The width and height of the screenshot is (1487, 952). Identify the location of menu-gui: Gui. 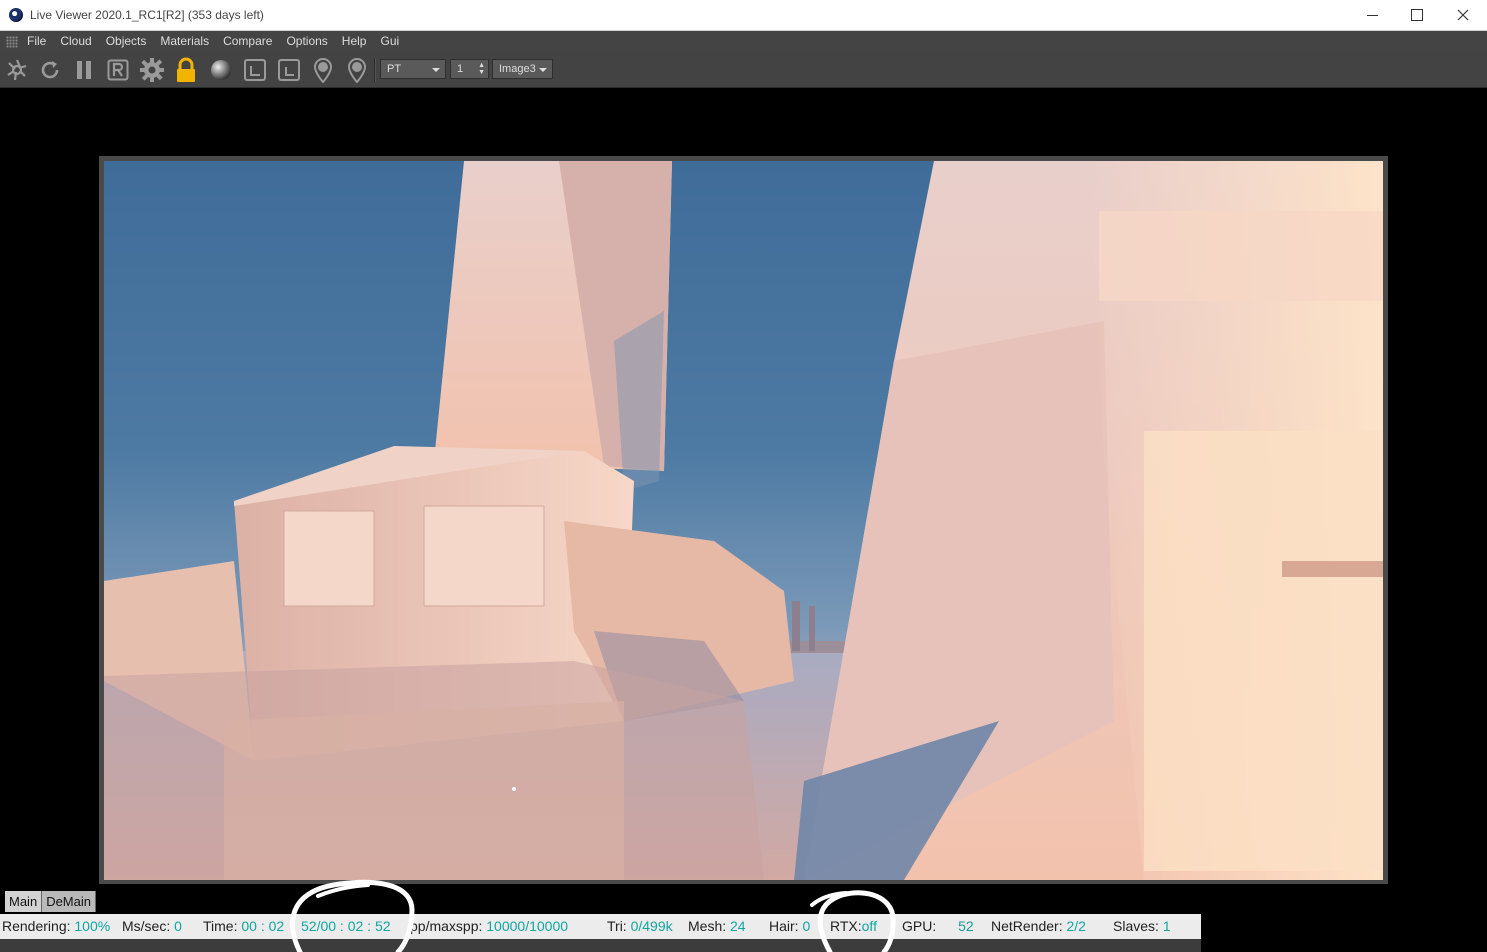
(389, 41).